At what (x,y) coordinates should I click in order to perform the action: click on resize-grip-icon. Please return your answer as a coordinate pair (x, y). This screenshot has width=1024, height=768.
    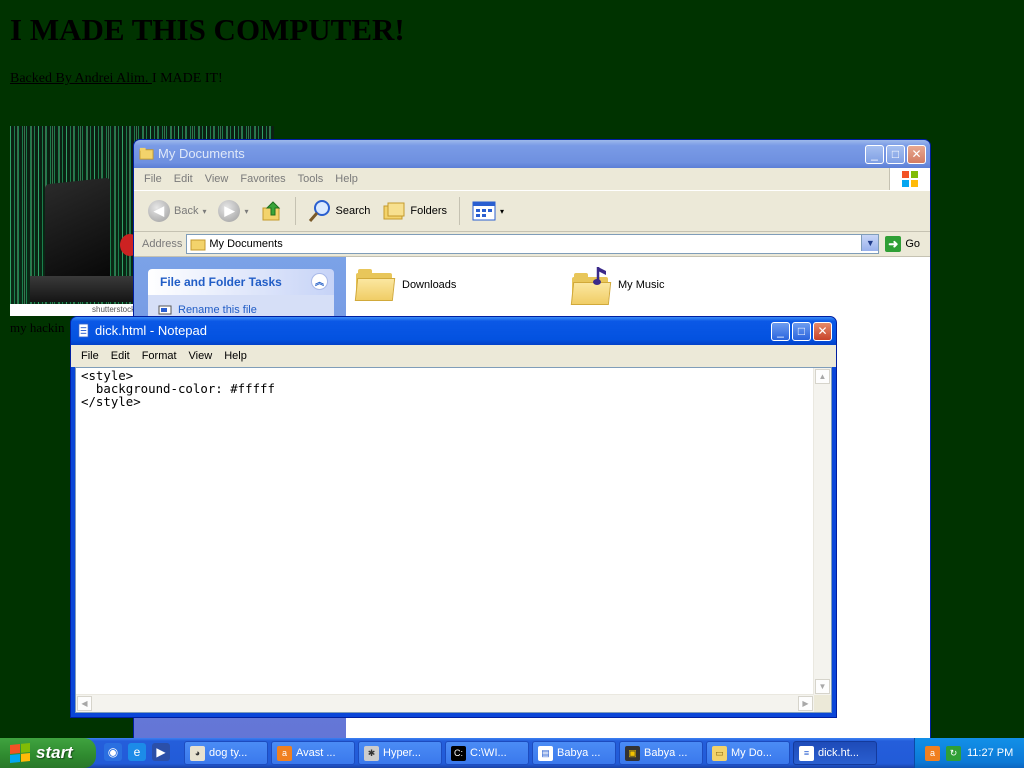
    Looking at the image, I should click on (822, 703).